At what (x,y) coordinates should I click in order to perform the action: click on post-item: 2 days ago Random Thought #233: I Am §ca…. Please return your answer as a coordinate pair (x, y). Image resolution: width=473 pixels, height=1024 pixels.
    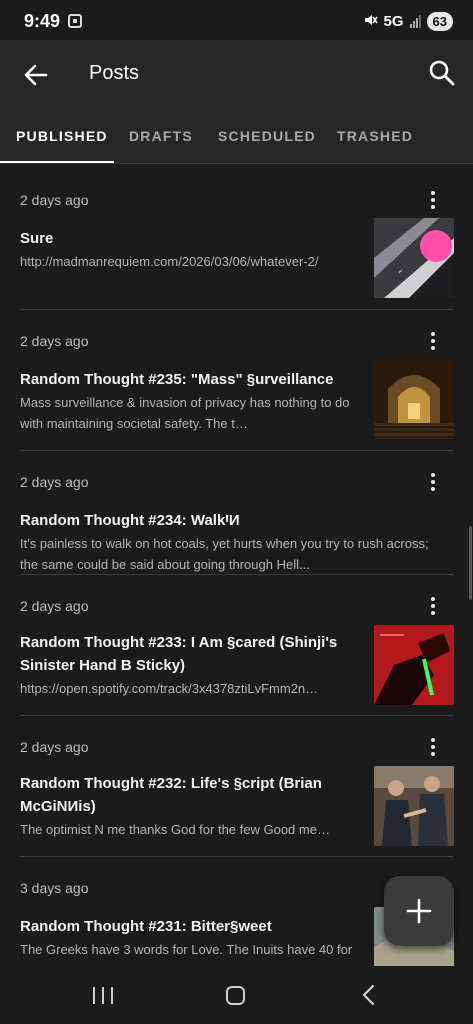
    Looking at the image, I should click on (236, 645).